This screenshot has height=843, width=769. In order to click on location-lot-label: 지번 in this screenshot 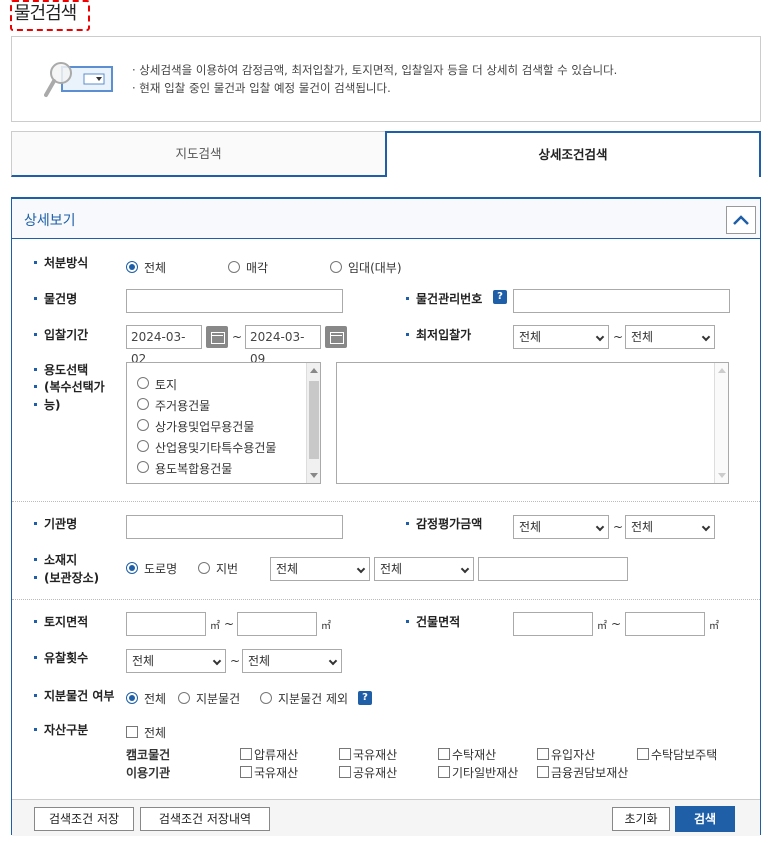, I will do `click(227, 569)`.